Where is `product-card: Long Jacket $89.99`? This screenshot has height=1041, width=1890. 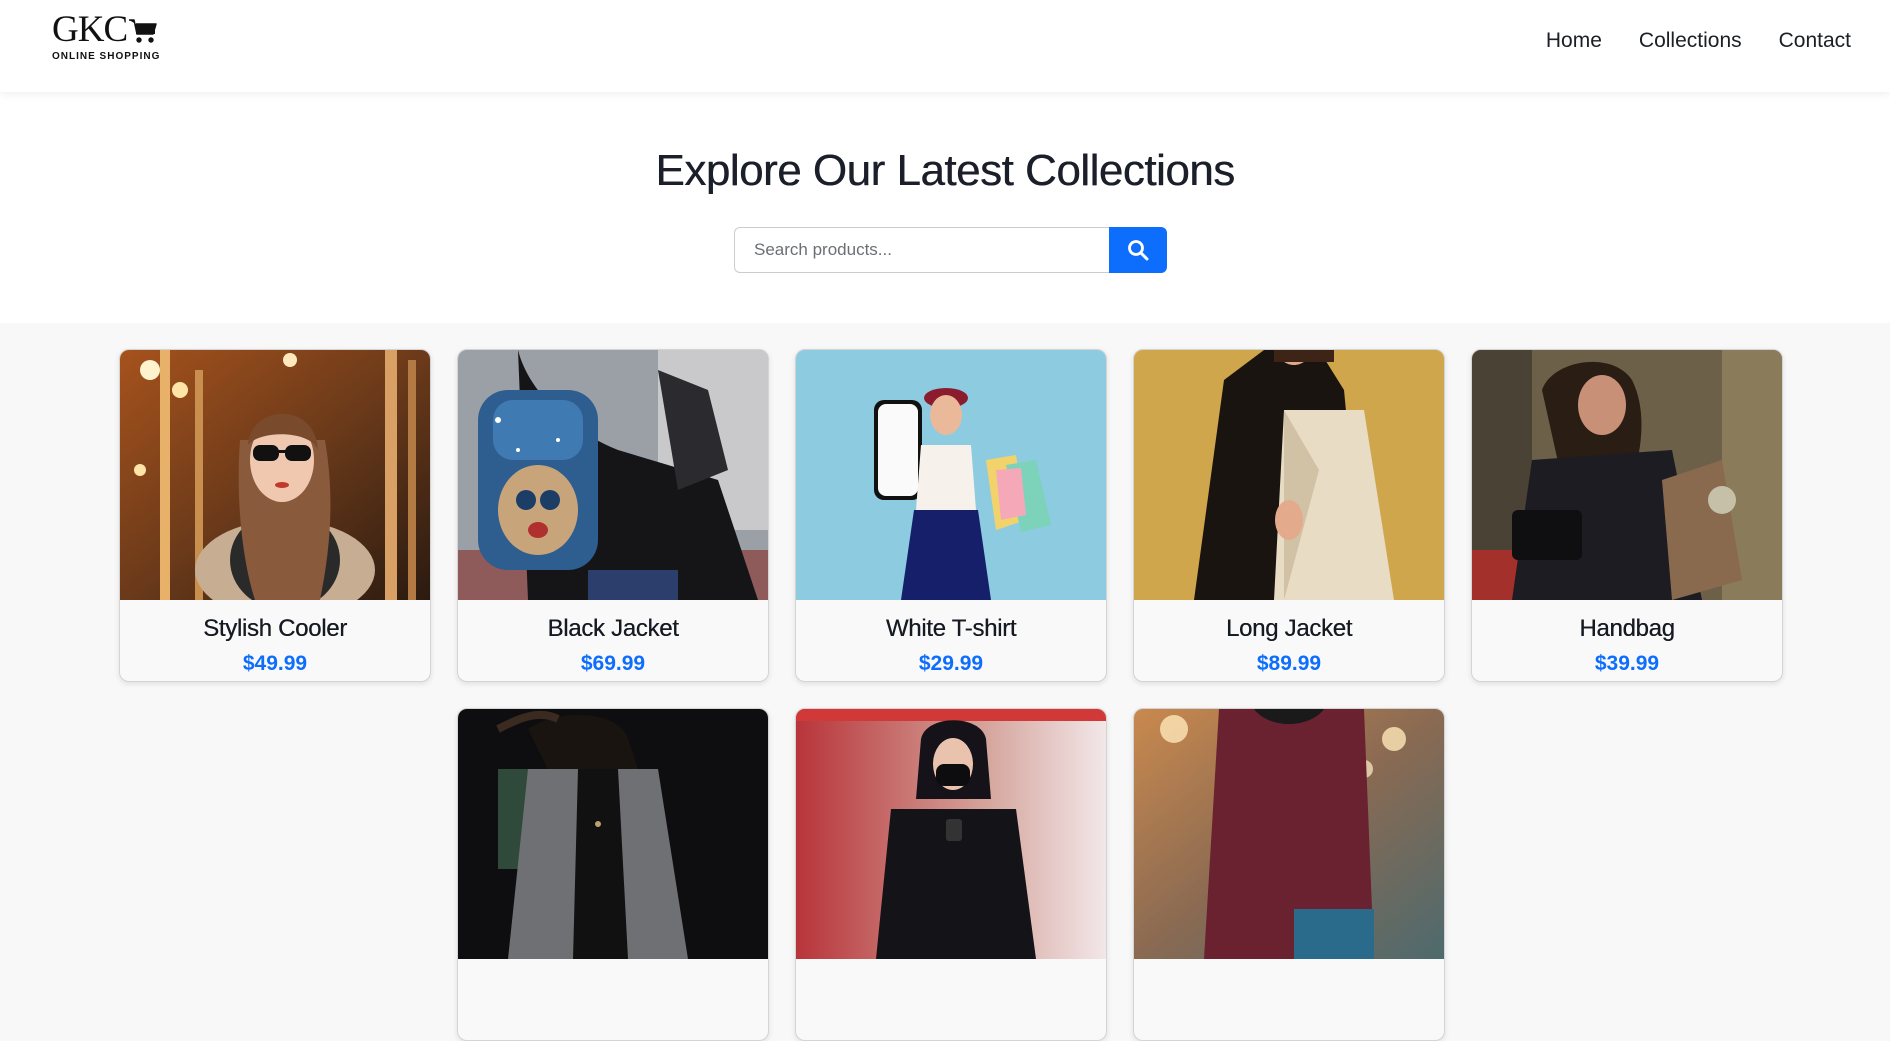 product-card: Long Jacket $89.99 is located at coordinates (1289, 515).